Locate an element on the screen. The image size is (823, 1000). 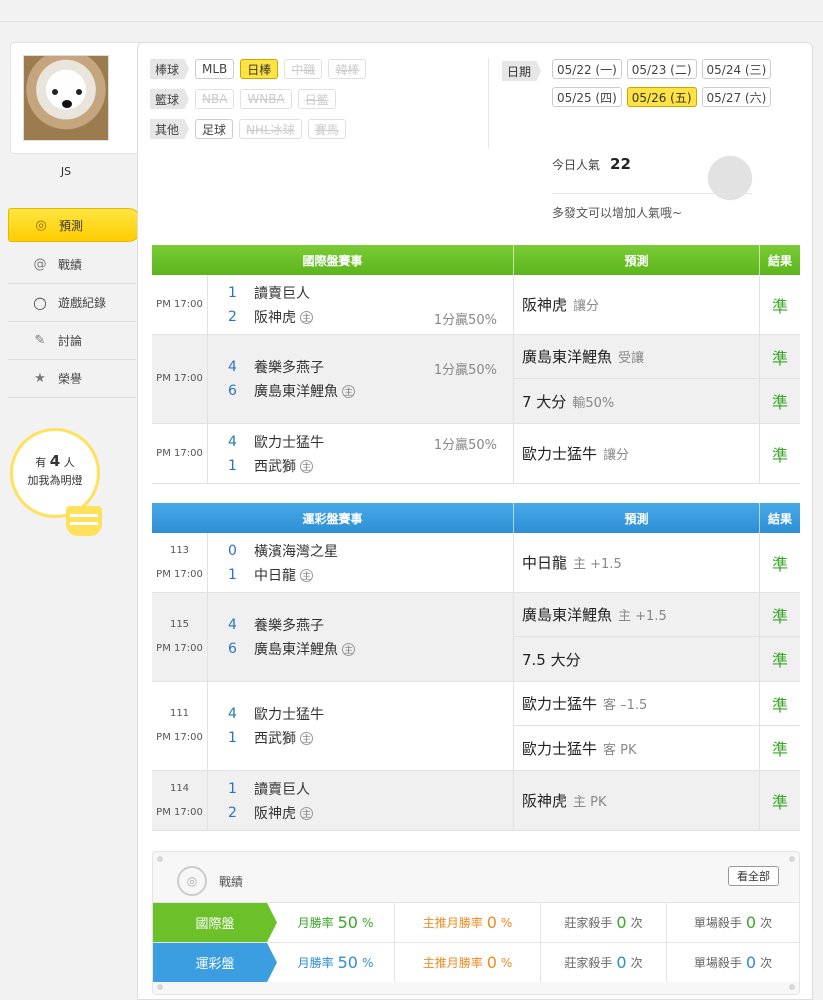
teams-cell: 0 橫濱海灣之星 1 中日龍主 is located at coordinates (361, 562).